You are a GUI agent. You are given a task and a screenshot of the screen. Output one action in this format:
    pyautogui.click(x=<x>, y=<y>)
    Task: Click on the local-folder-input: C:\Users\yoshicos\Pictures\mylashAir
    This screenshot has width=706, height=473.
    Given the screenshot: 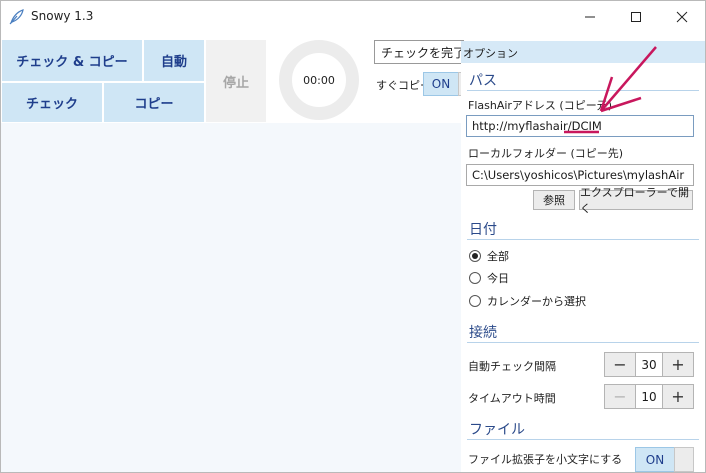 What is the action you would take?
    pyautogui.click(x=580, y=175)
    